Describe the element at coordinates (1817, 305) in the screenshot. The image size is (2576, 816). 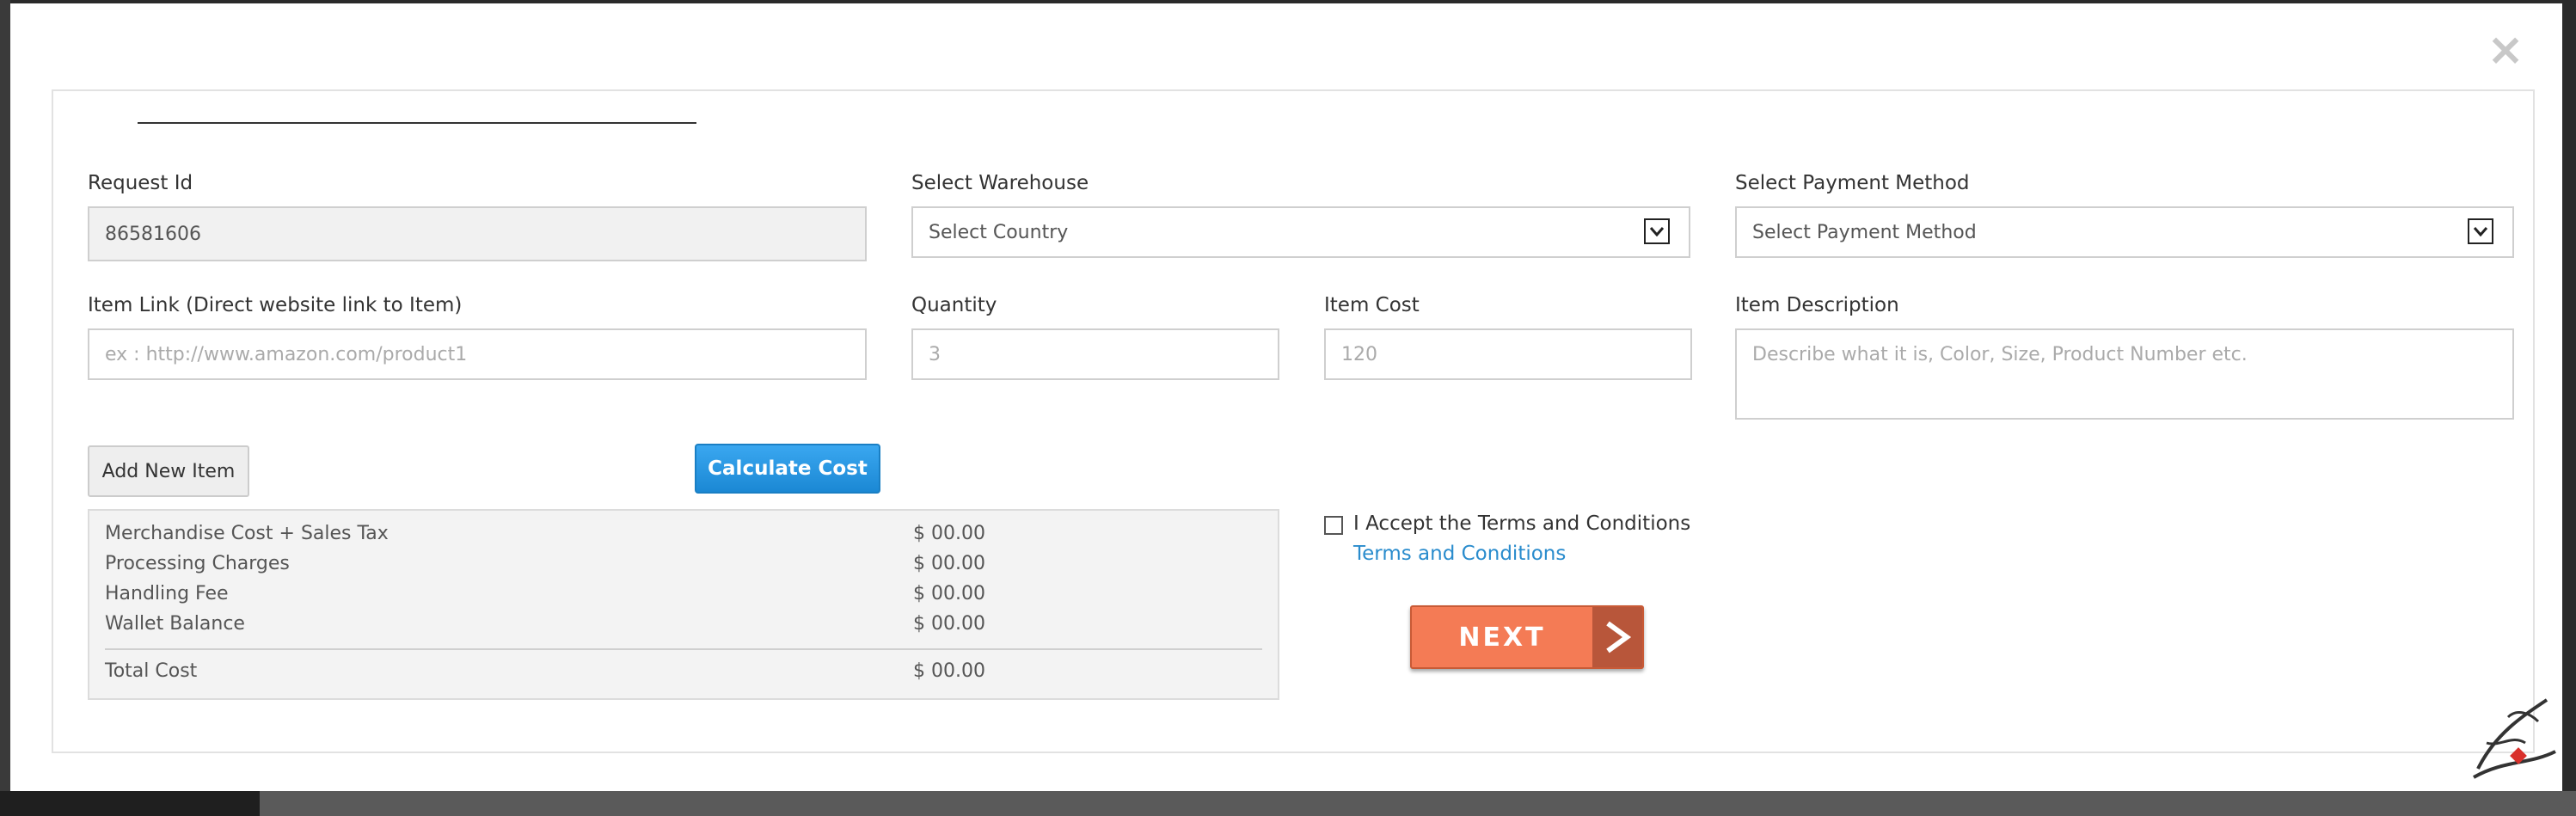
I see `item-description-label: Item Description` at that location.